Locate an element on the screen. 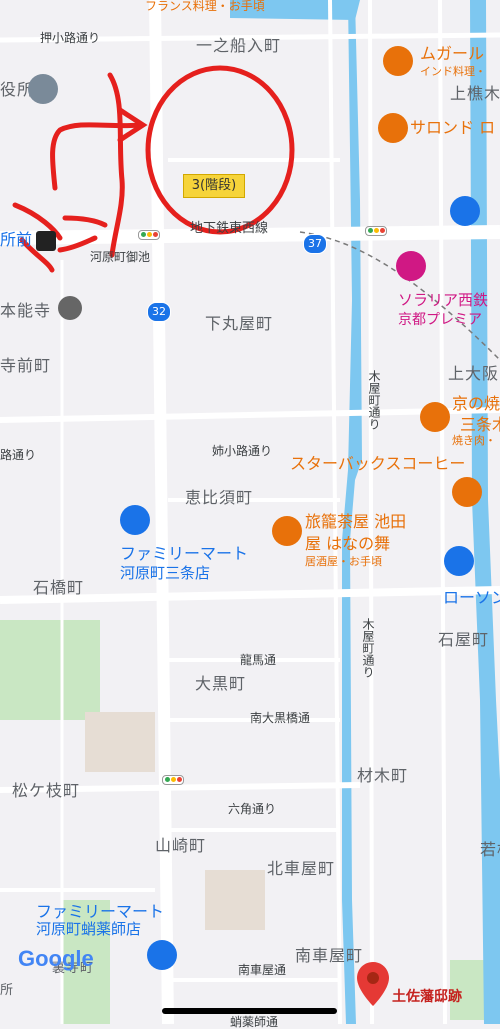 The width and height of the screenshot is (500, 1029). street-label: 龍馬通 is located at coordinates (258, 660).